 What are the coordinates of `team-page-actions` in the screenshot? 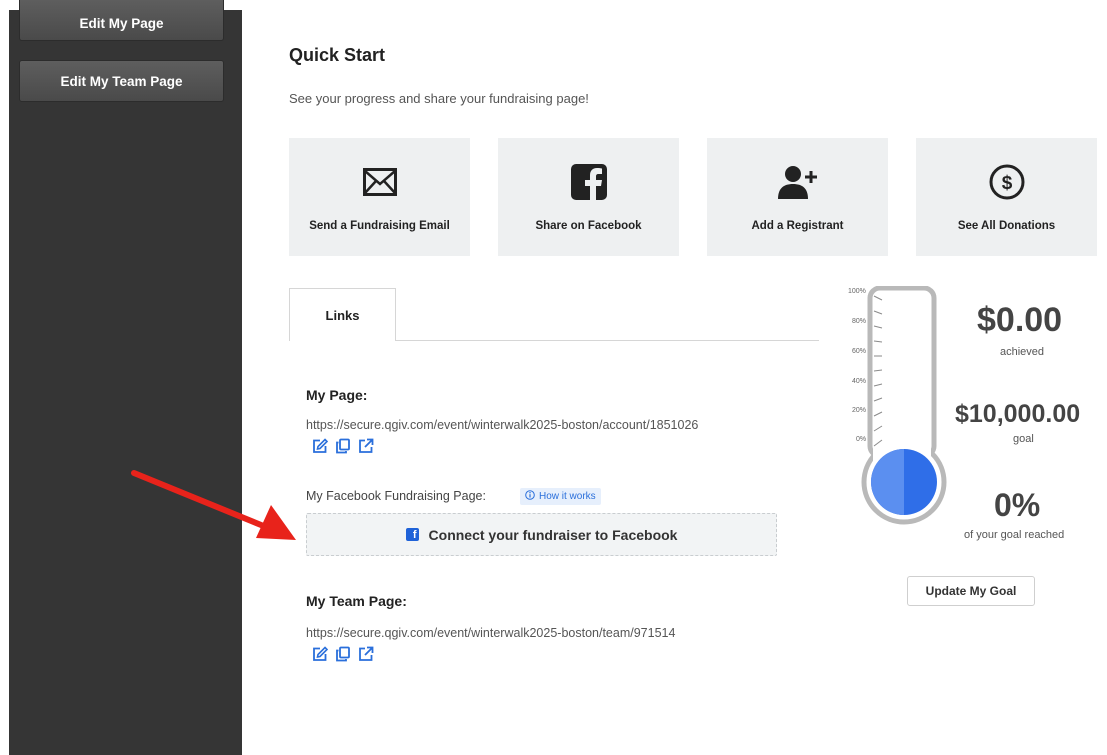 It's located at (343, 654).